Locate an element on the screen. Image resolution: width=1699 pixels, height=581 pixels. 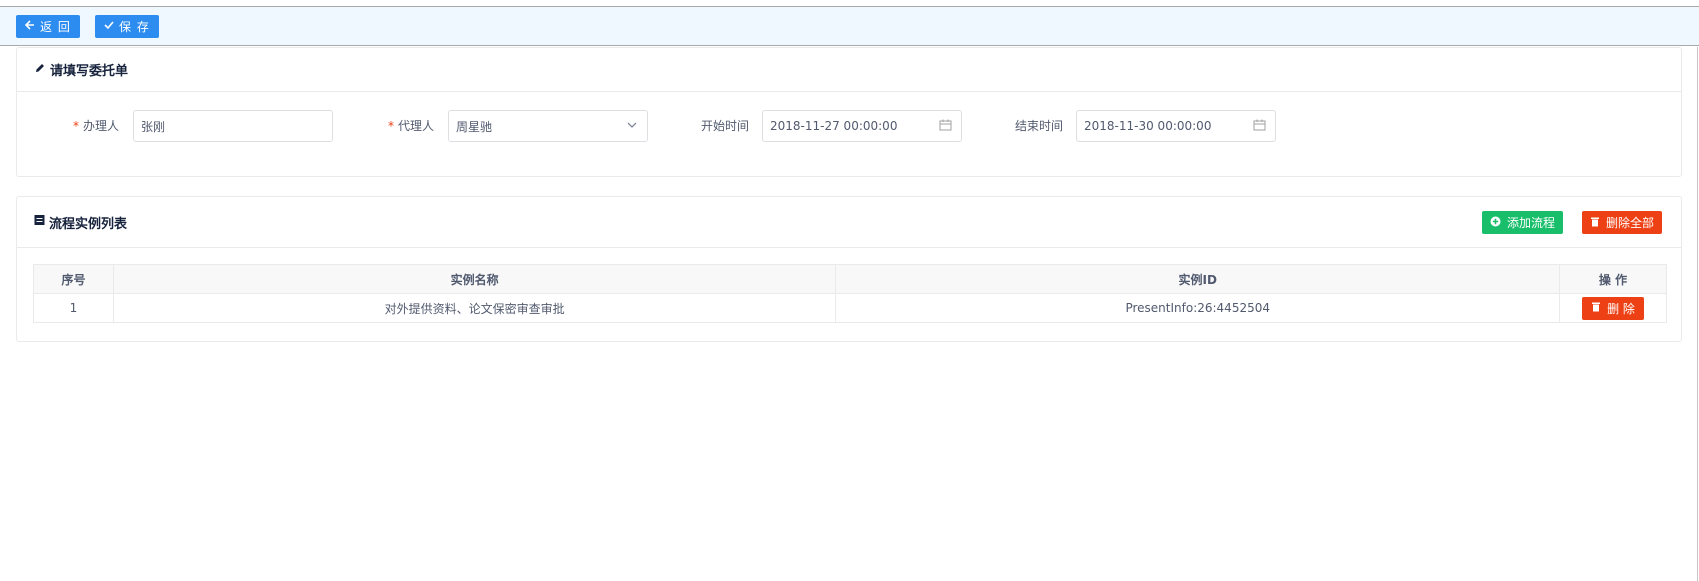
agent-label: * 代理人 is located at coordinates (411, 126).